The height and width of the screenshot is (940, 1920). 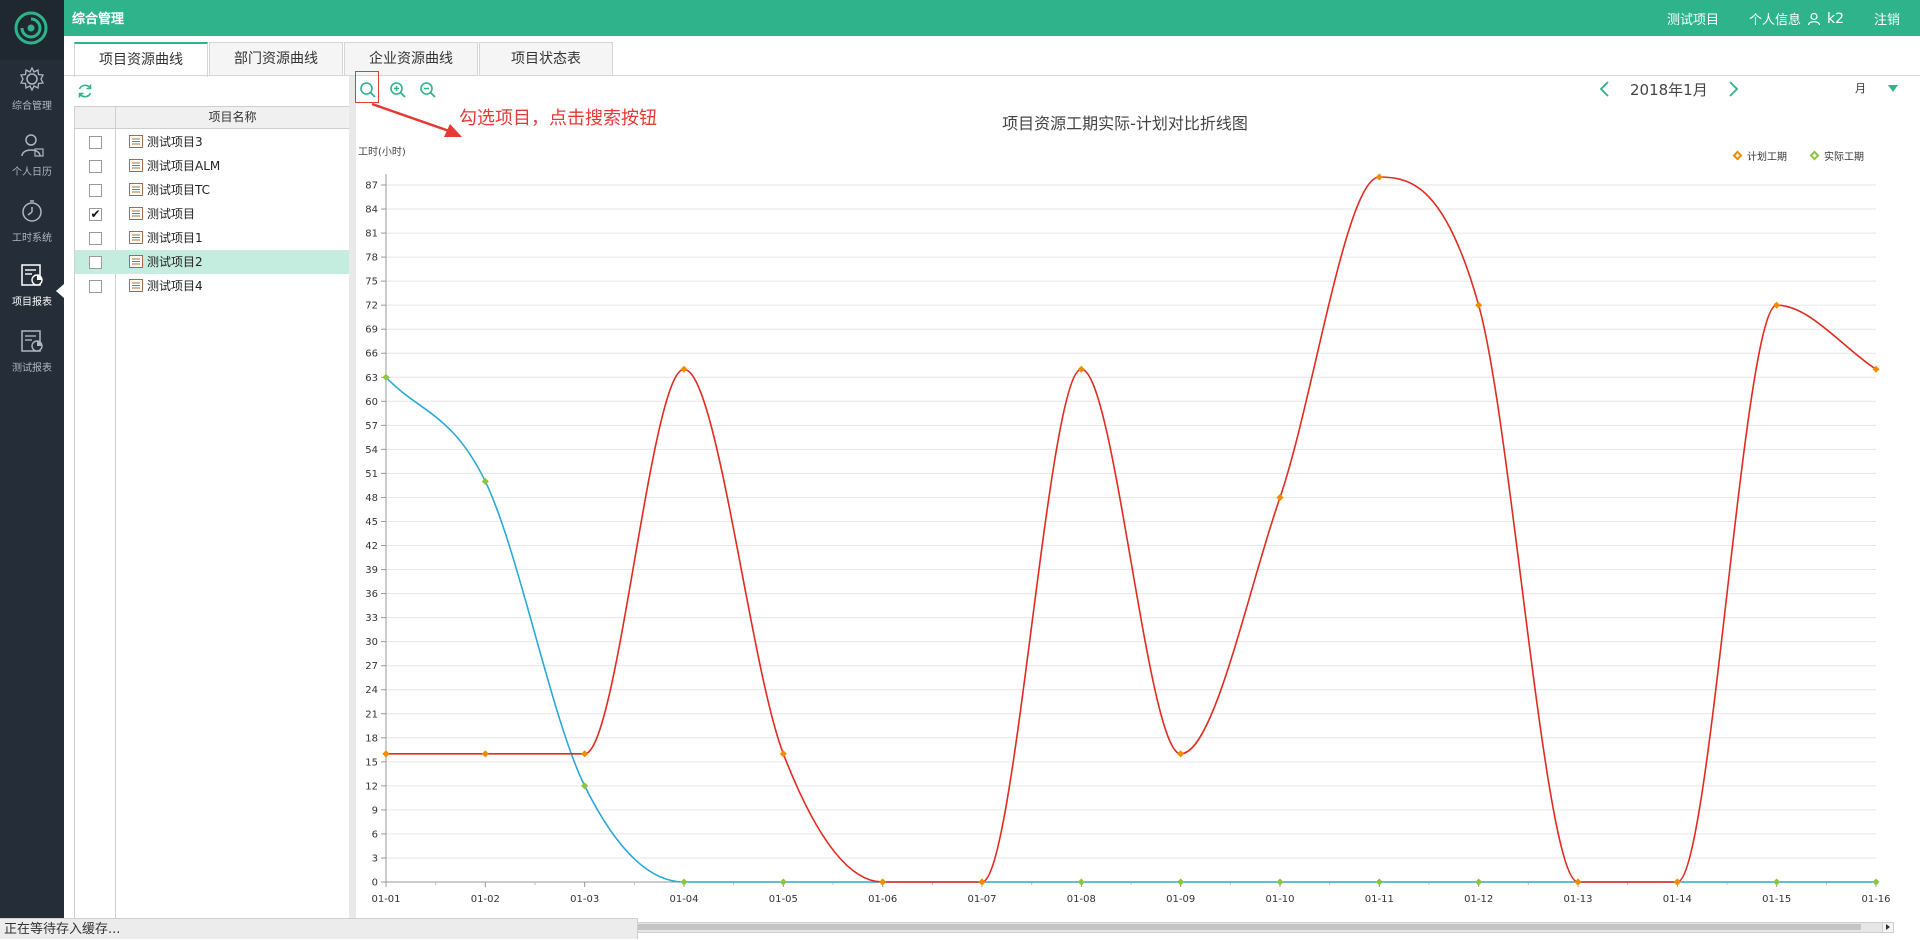 What do you see at coordinates (1835, 19) in the screenshot?
I see `username: k2` at bounding box center [1835, 19].